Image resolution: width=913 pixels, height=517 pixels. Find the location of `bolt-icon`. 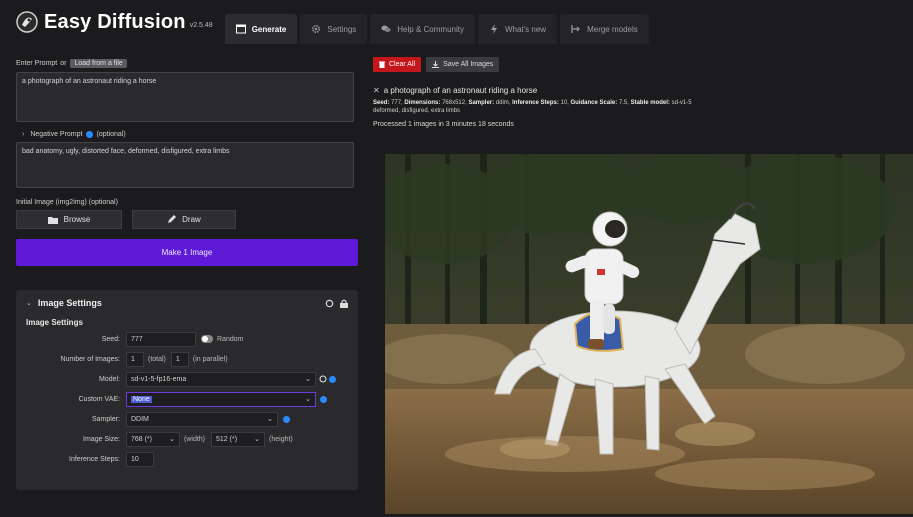

bolt-icon is located at coordinates (493, 29).